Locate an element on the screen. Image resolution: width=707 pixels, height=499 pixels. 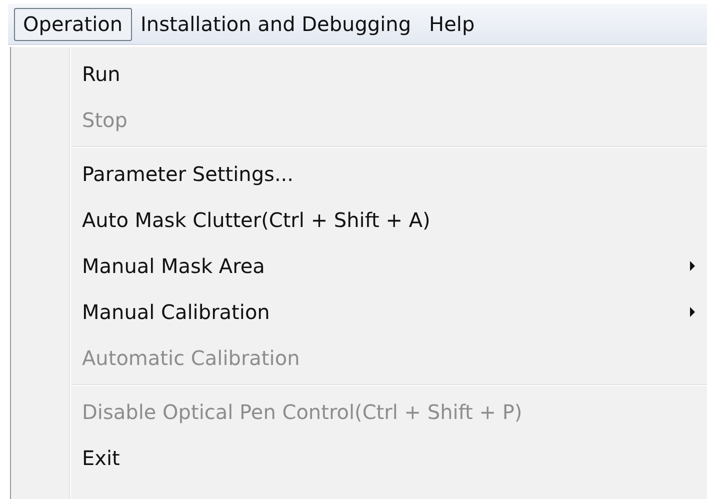
menu-bar-item: Operation is located at coordinates (73, 24).